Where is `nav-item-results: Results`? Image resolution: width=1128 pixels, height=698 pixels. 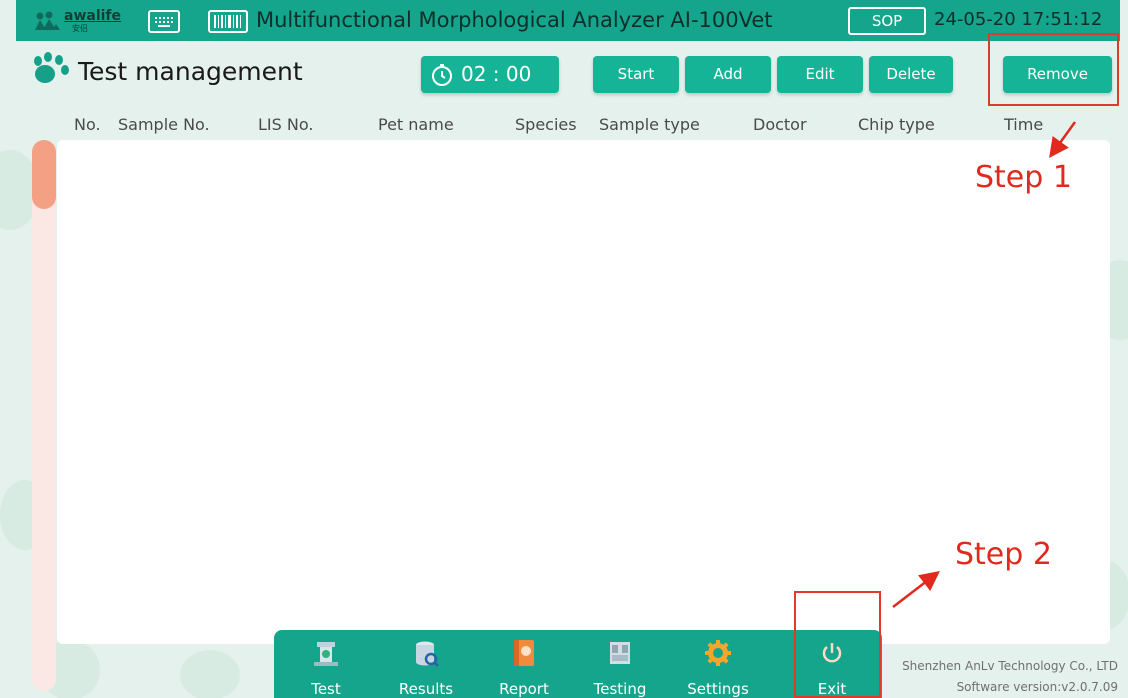
nav-item-results: Results is located at coordinates (426, 664).